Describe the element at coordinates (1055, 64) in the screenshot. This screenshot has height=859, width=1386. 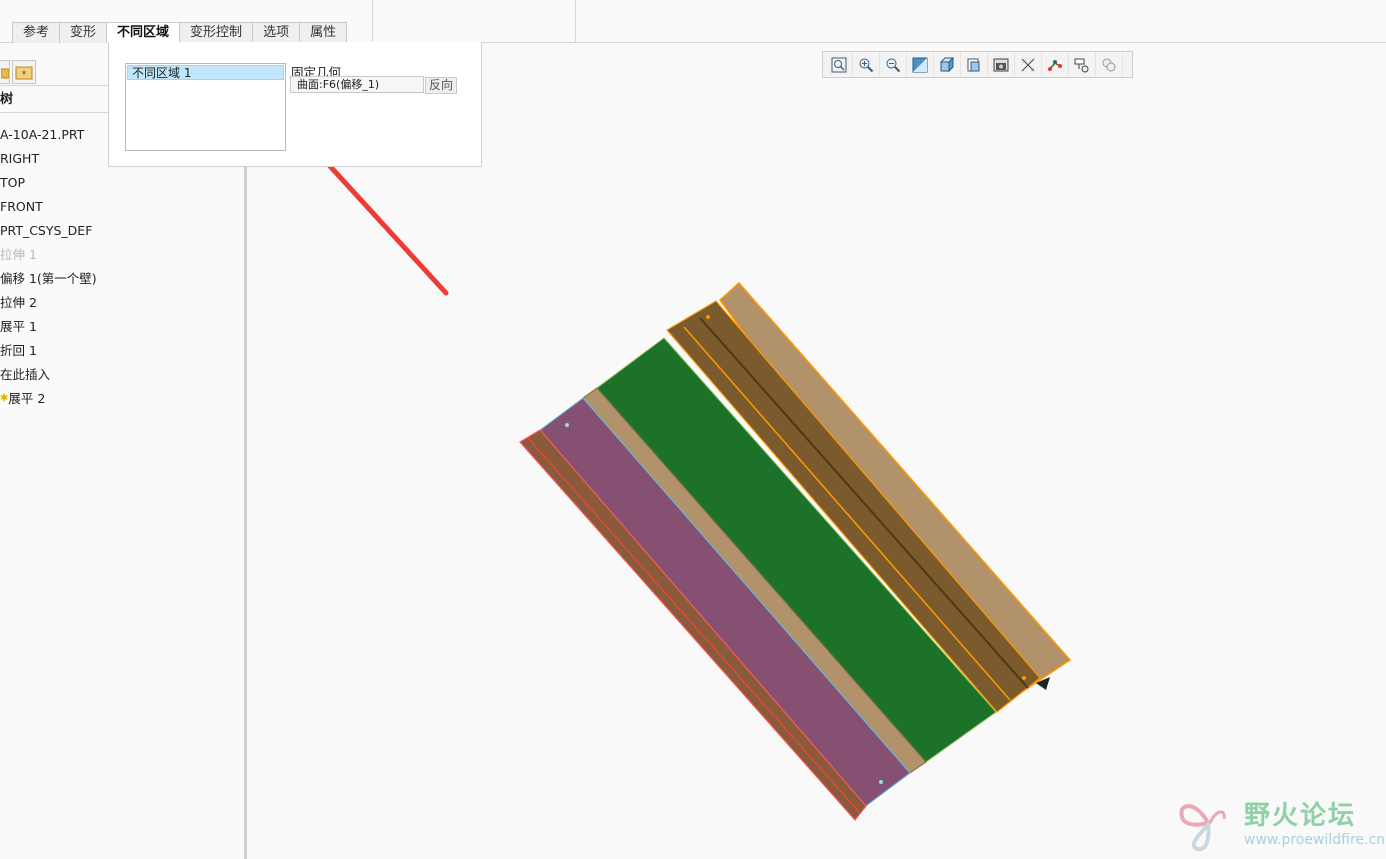
I see `spin-center-icon` at that location.